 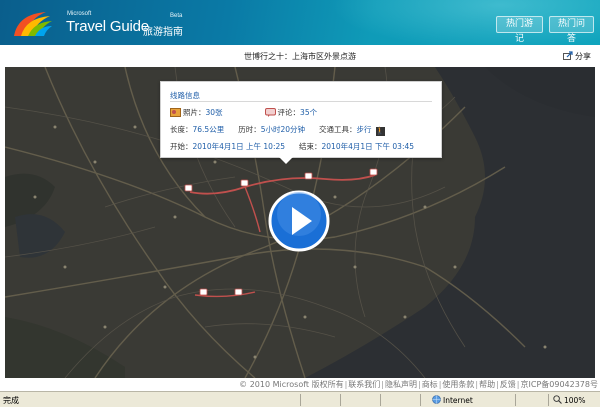 What do you see at coordinates (575, 400) in the screenshot?
I see `zoom-value: 100%` at bounding box center [575, 400].